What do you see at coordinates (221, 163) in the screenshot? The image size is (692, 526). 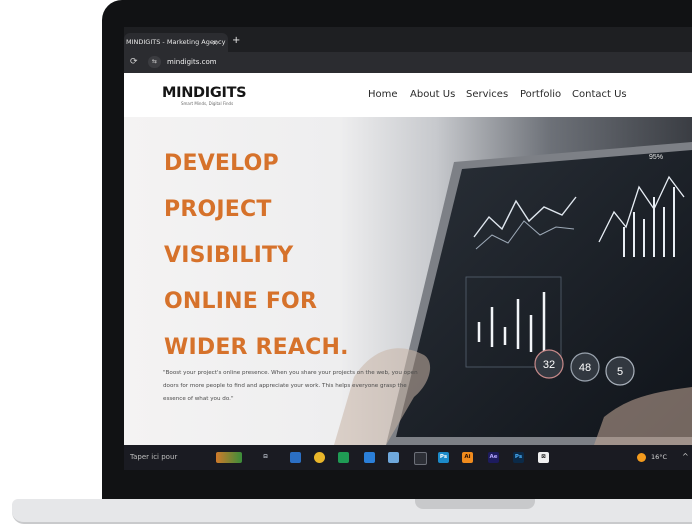 I see `hero-headline-line-1: DEVELOP` at bounding box center [221, 163].